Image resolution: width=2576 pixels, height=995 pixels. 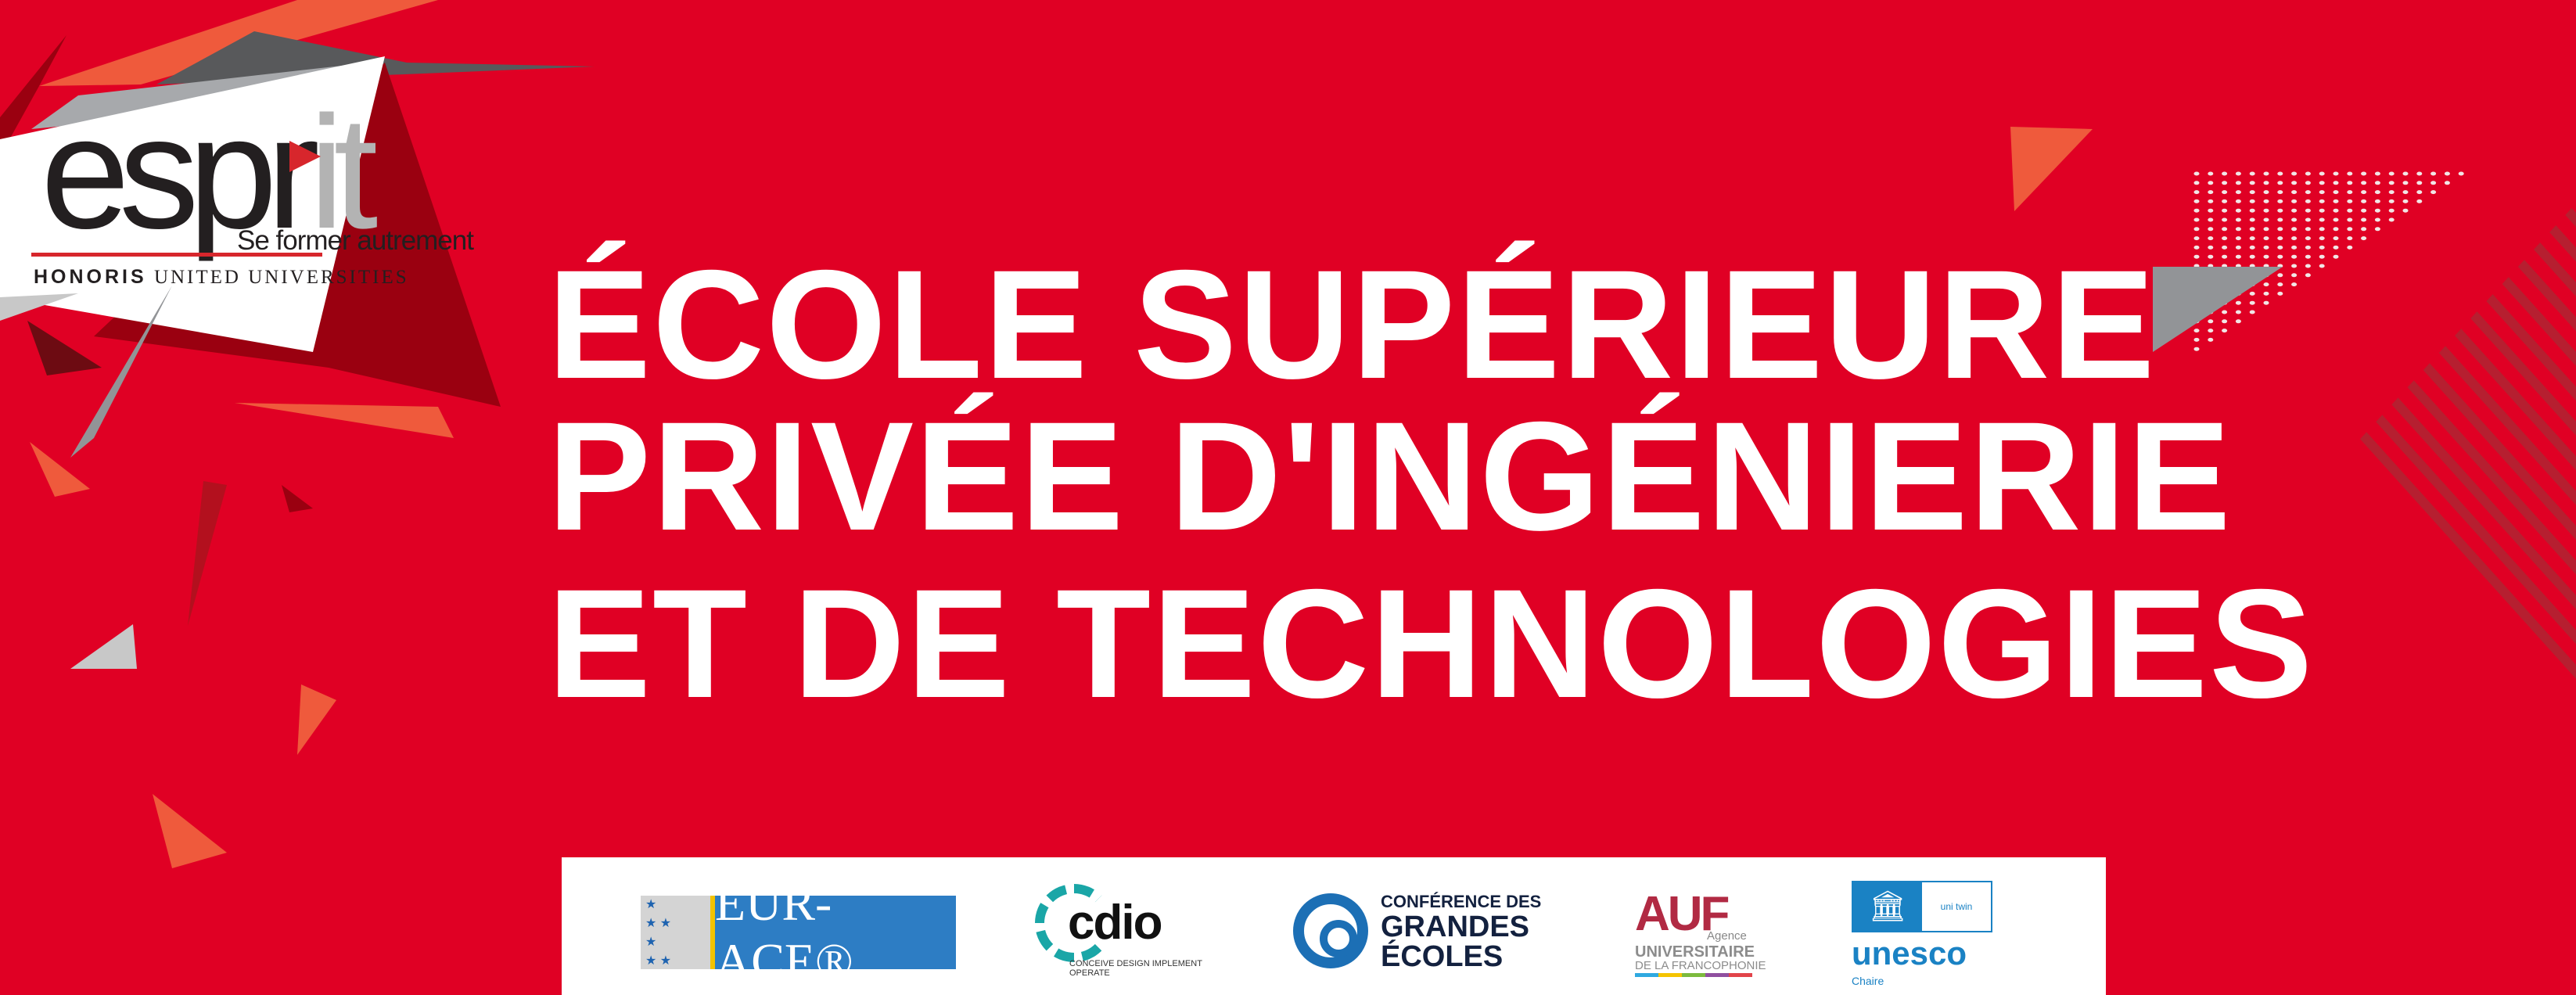 I want to click on temple-icon: 🏛, so click(x=1888, y=906).